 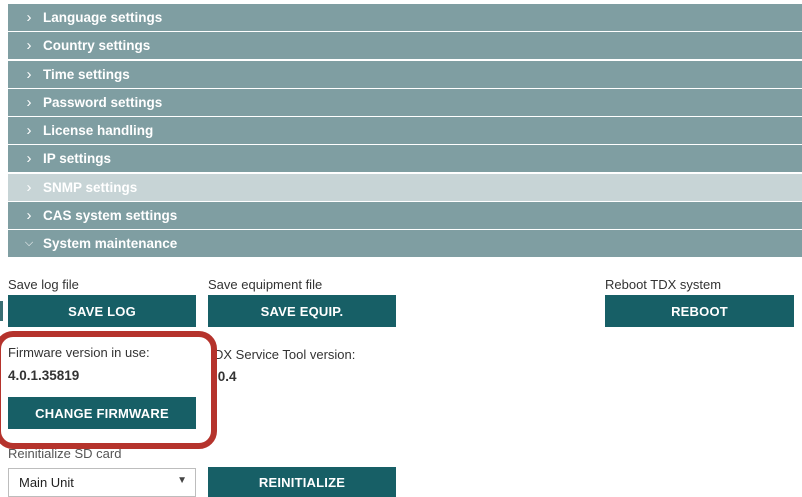 What do you see at coordinates (29, 243) in the screenshot?
I see `chevron-down-icon: ⌵` at bounding box center [29, 243].